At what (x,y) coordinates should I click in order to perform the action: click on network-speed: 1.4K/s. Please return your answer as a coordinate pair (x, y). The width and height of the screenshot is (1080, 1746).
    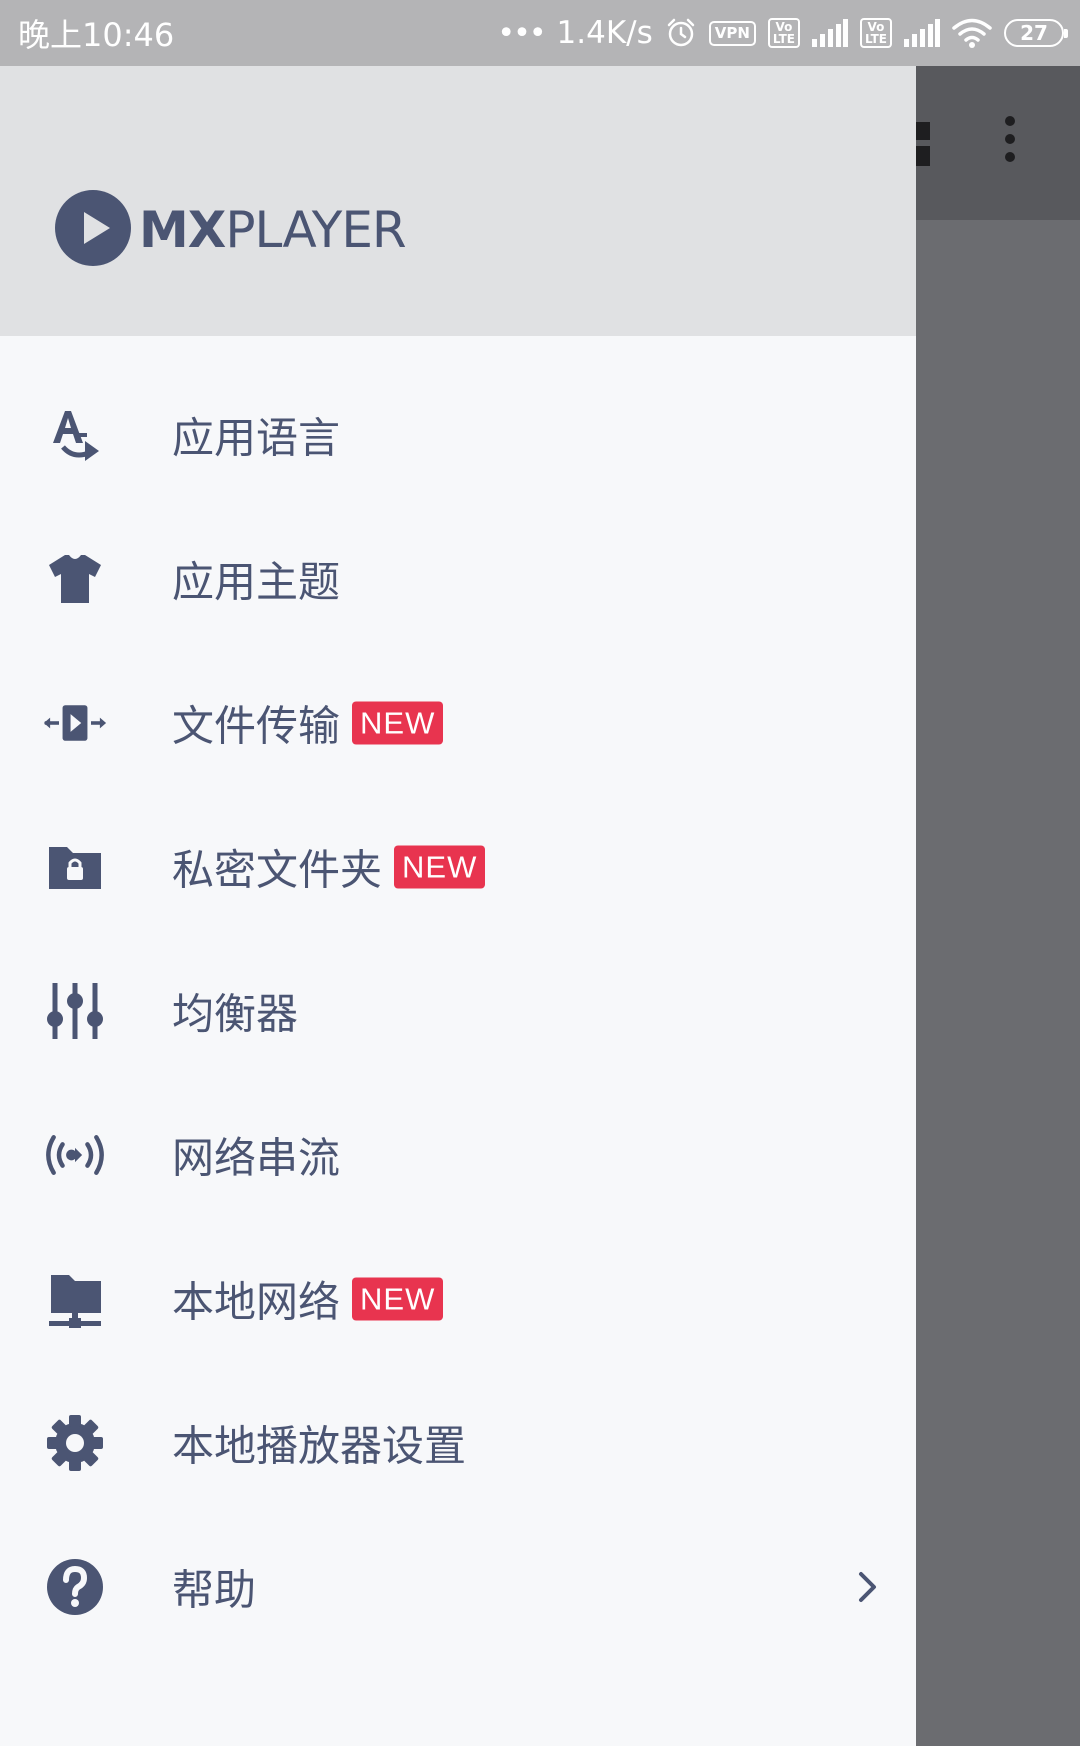
    Looking at the image, I should click on (604, 33).